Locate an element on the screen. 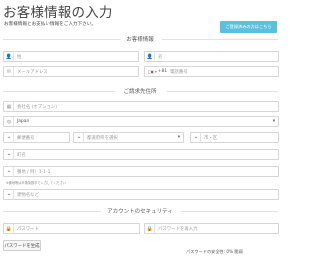  japan-flag-icon is located at coordinates (151, 71).